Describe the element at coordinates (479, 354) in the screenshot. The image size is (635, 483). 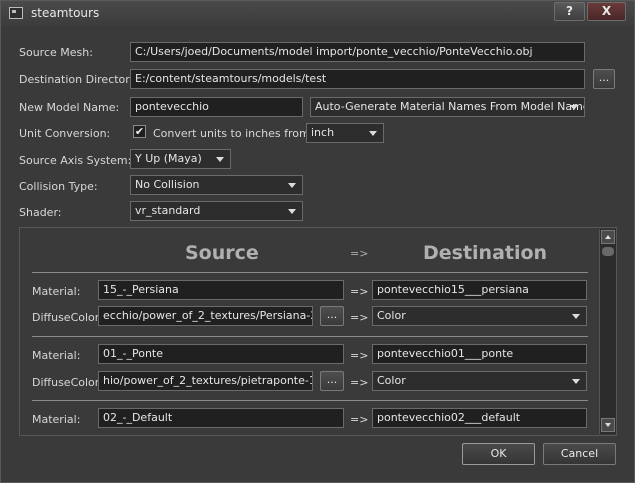
I see `material-destination-field: pontevecchio01___ponte` at that location.